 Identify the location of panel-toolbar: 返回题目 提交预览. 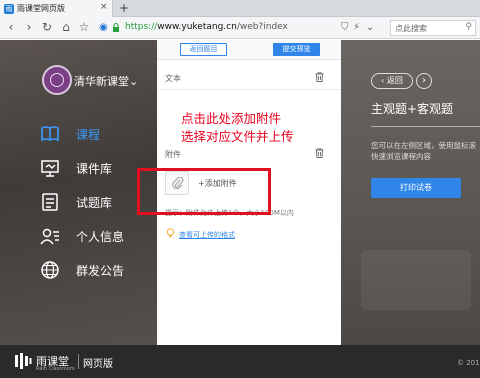
(249, 50).